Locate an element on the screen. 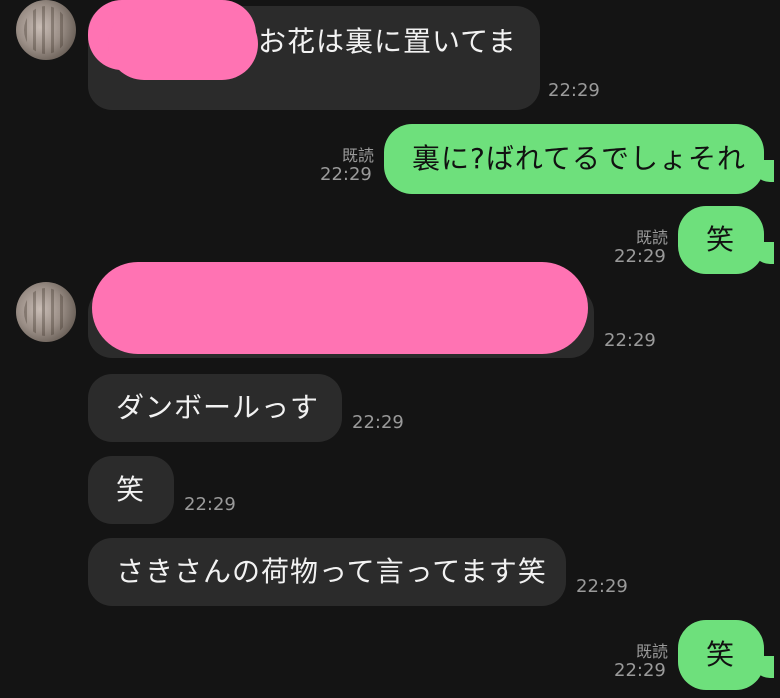 The height and width of the screenshot is (698, 780). incoming-message-bubble: さきさんの荷物って言ってます笑 is located at coordinates (327, 572).